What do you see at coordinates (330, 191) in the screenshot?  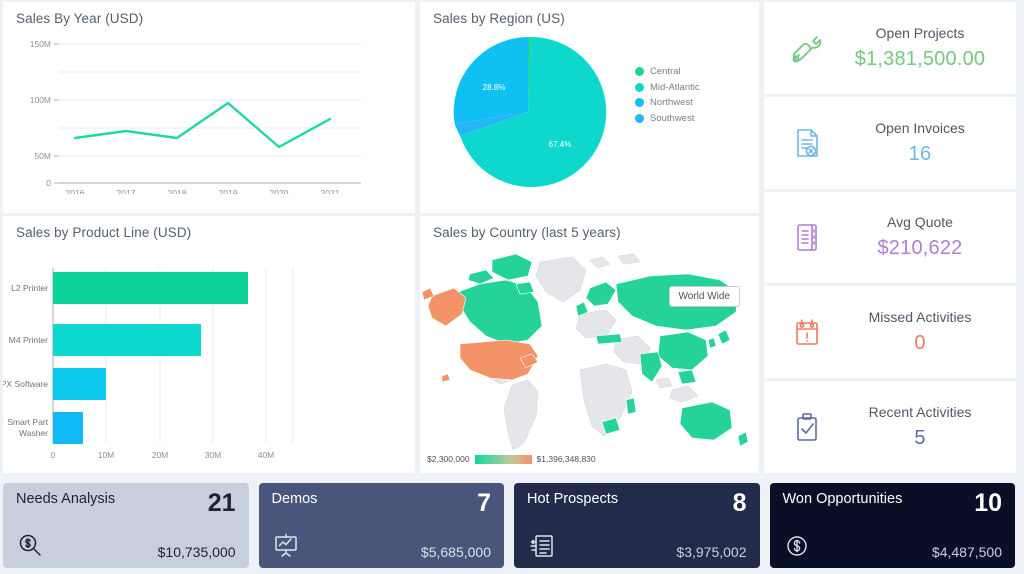 I see `svg-text: 2021` at bounding box center [330, 191].